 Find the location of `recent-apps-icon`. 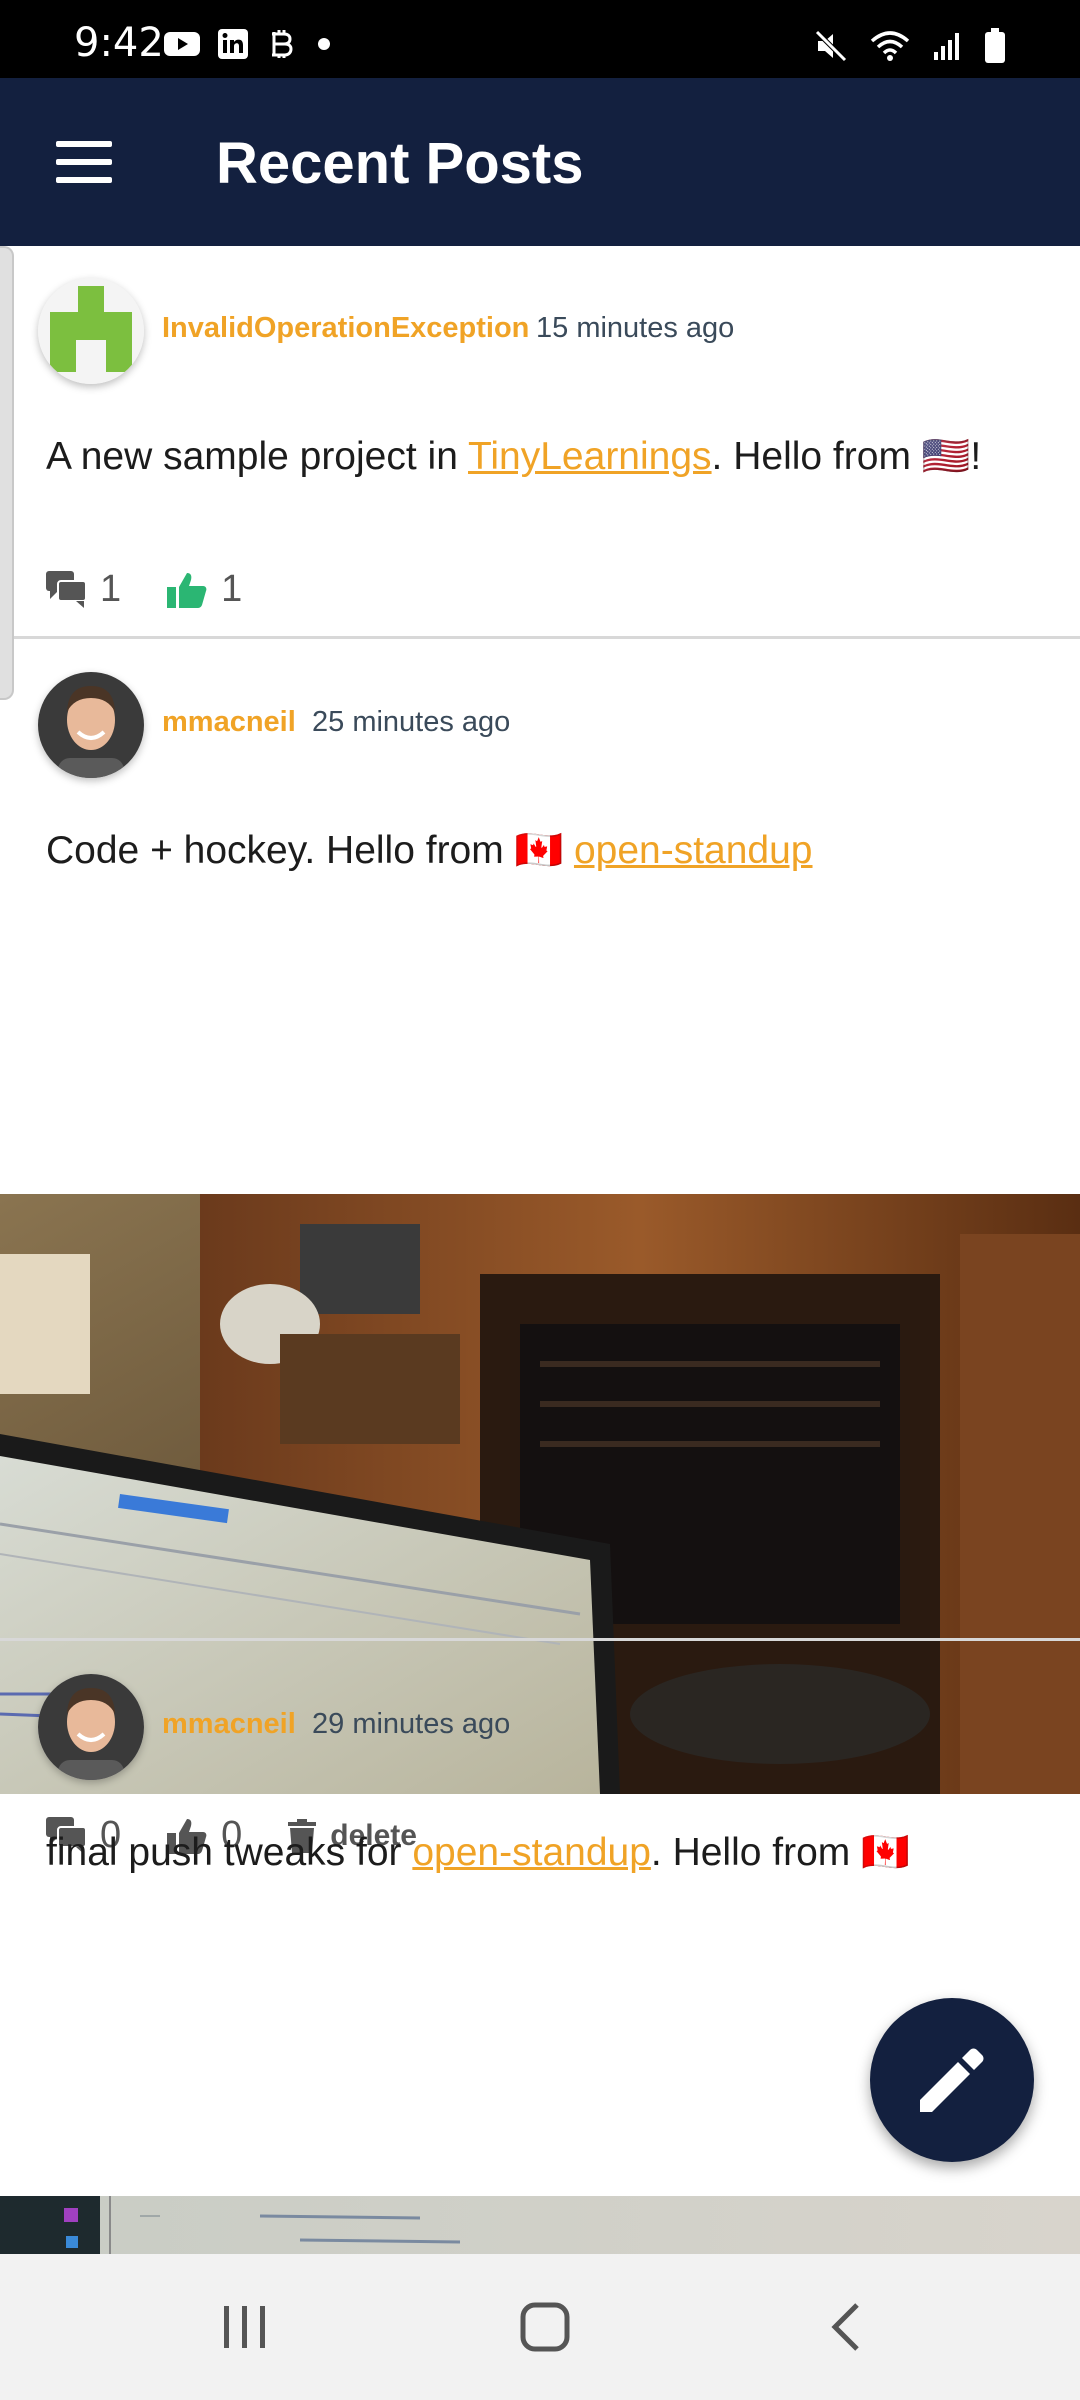

recent-apps-icon is located at coordinates (245, 2327).